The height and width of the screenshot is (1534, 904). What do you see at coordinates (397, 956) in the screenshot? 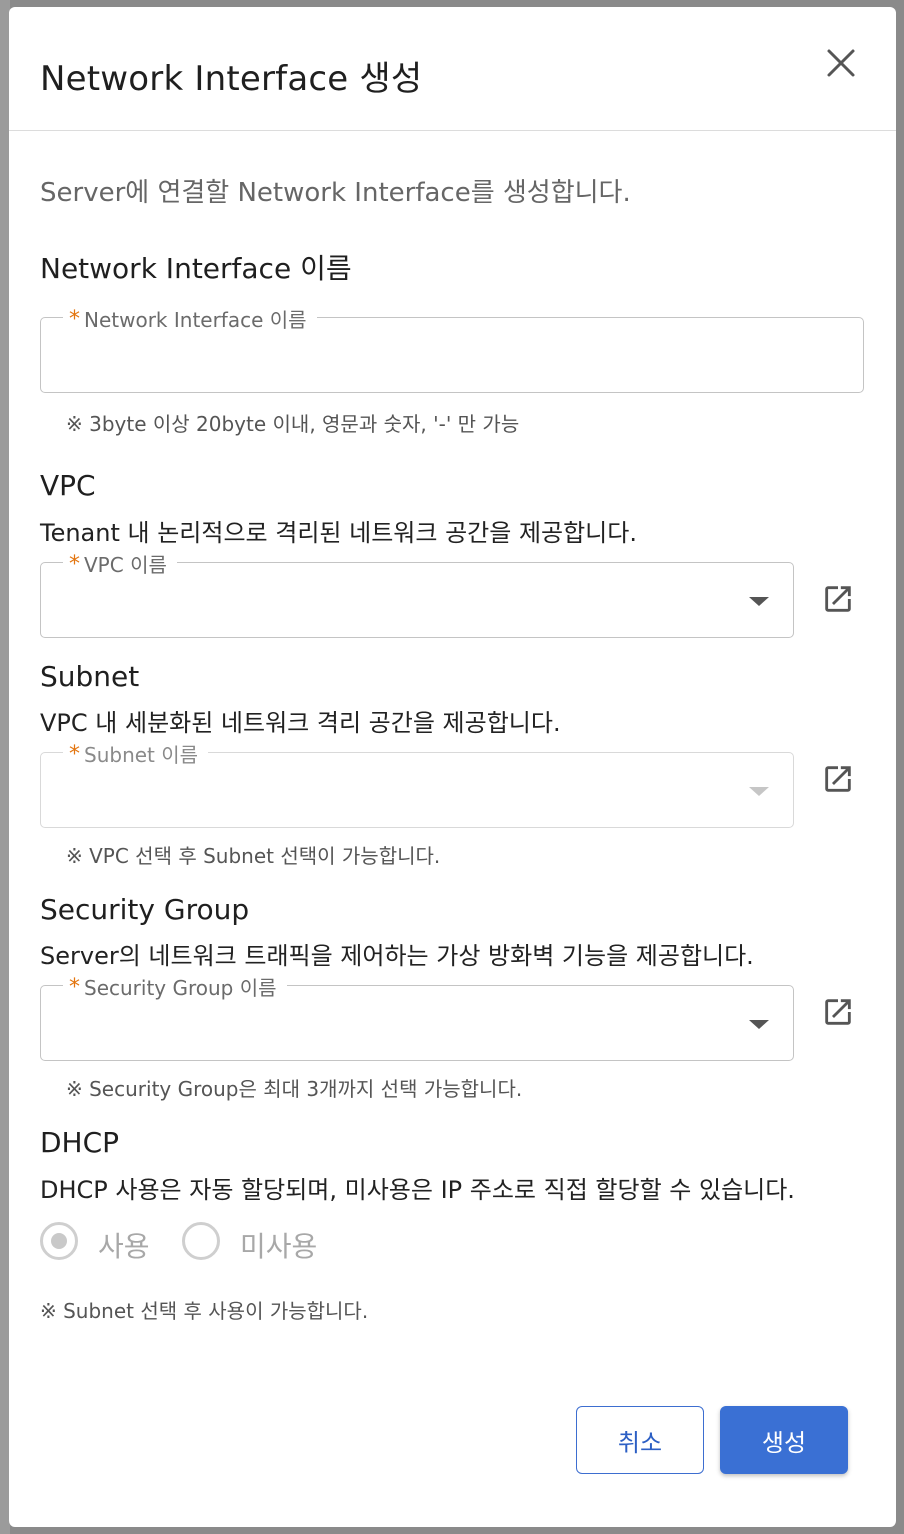
I see `security-group-section-description: Server의 네트워크 트래픽을 제어하는 가상 방화벽 기능을 제공합니다.` at bounding box center [397, 956].